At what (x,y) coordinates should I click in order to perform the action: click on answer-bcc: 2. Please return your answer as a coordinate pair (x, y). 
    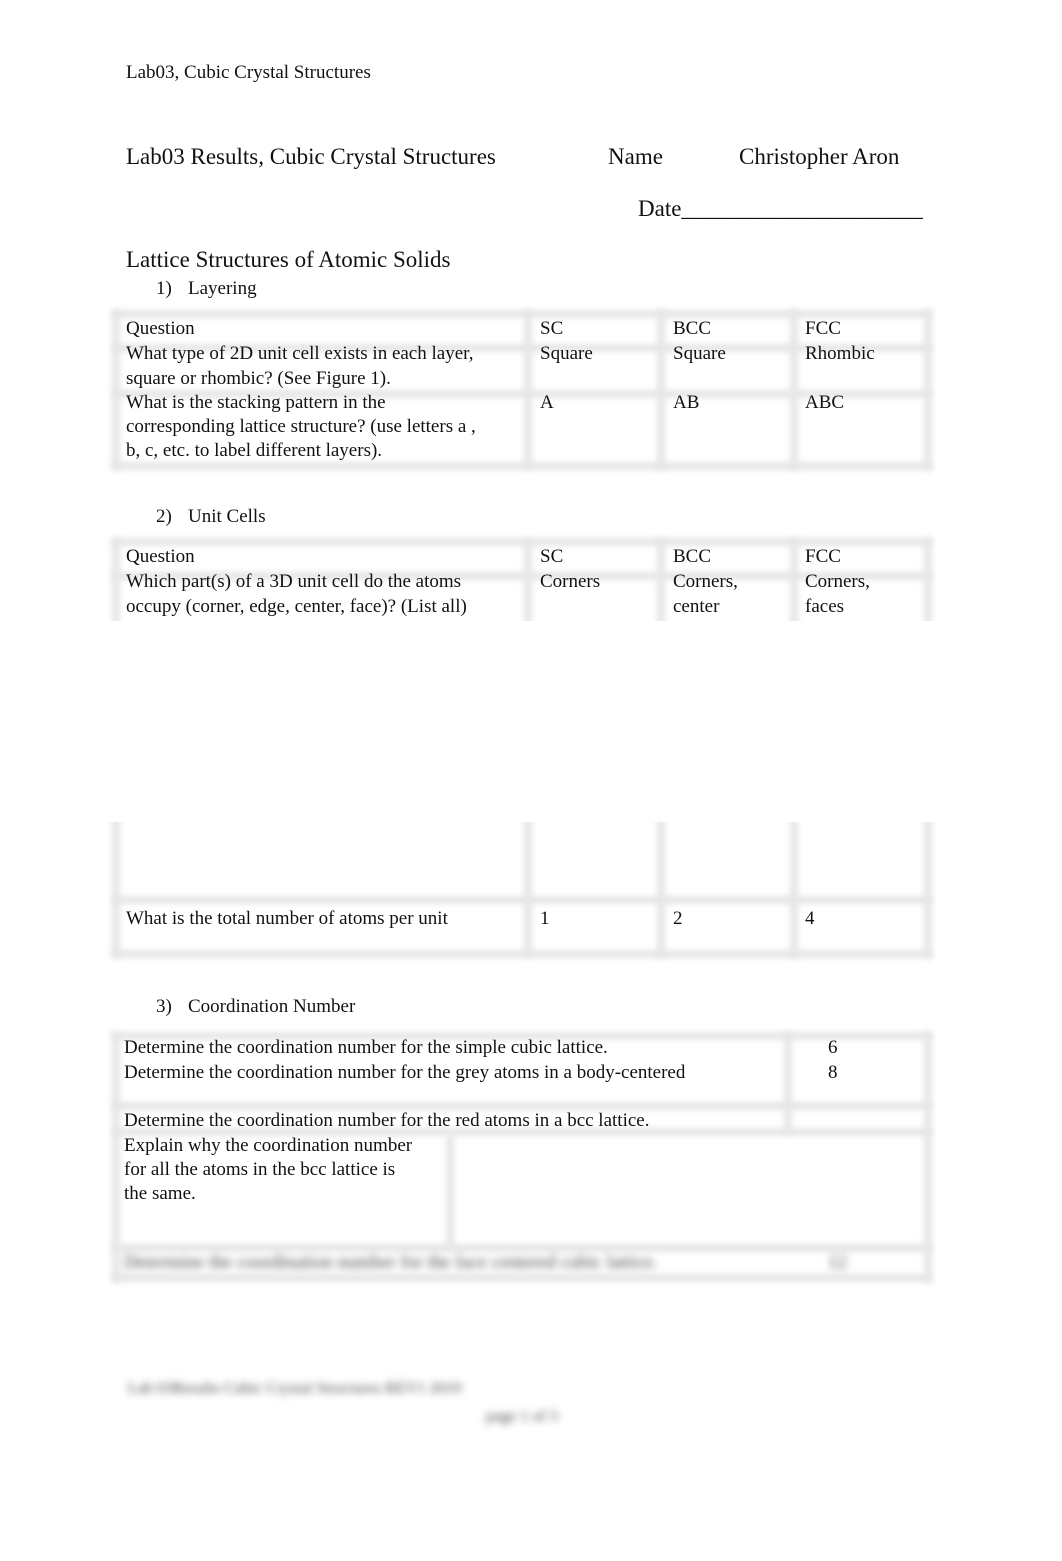
    Looking at the image, I should click on (678, 919).